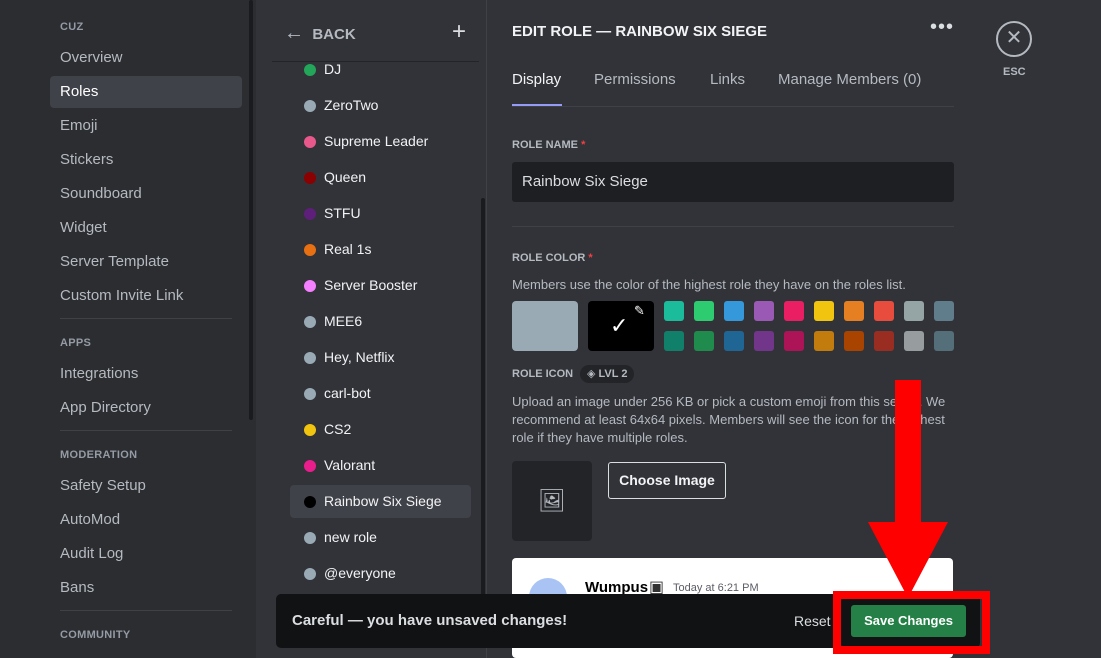  I want to click on annotation-arrow-shaft, so click(908, 455).